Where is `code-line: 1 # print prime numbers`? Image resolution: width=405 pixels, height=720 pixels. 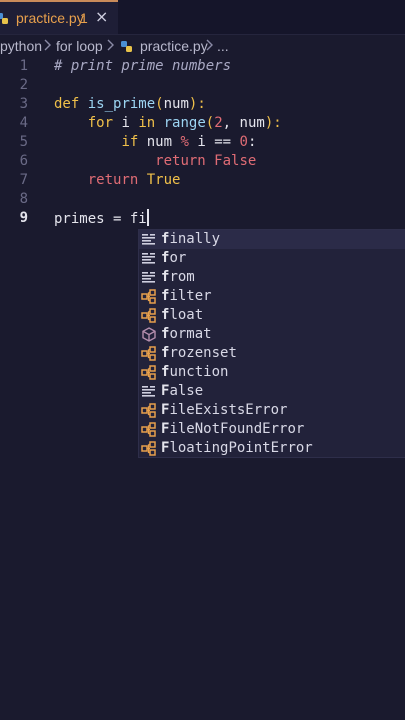 code-line: 1 # print prime numbers is located at coordinates (202, 66).